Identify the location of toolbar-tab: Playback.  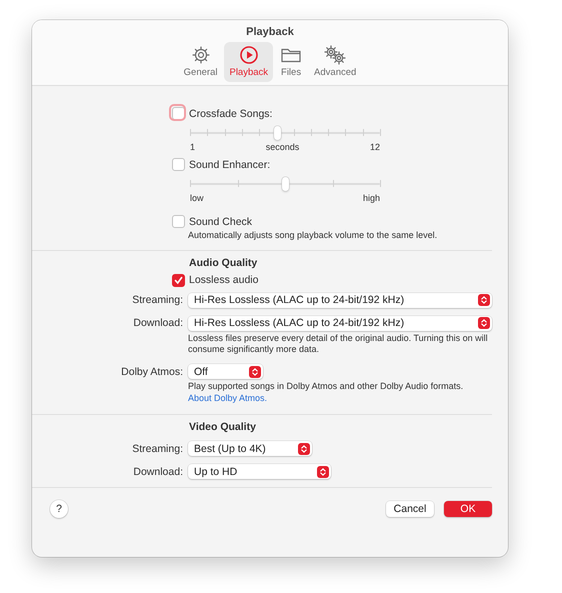
(249, 62).